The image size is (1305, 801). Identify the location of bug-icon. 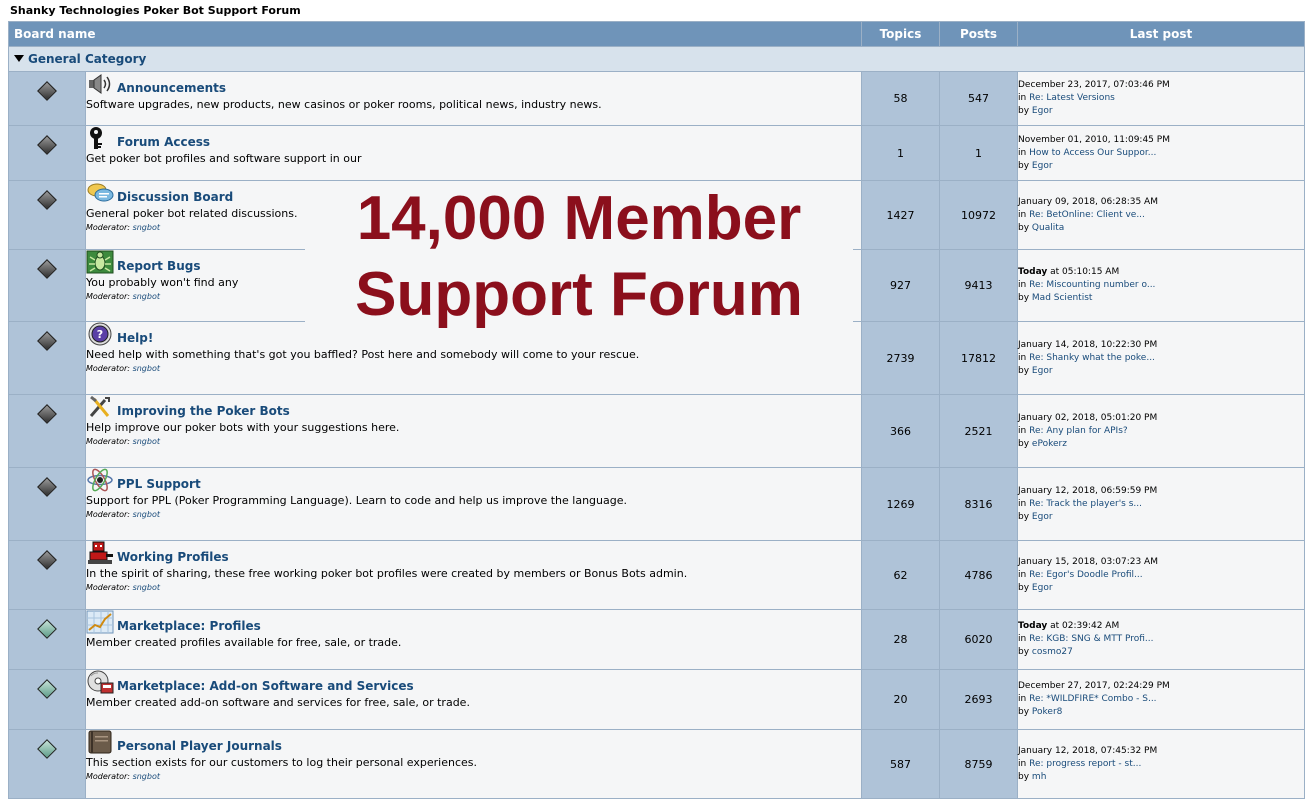
(100, 262).